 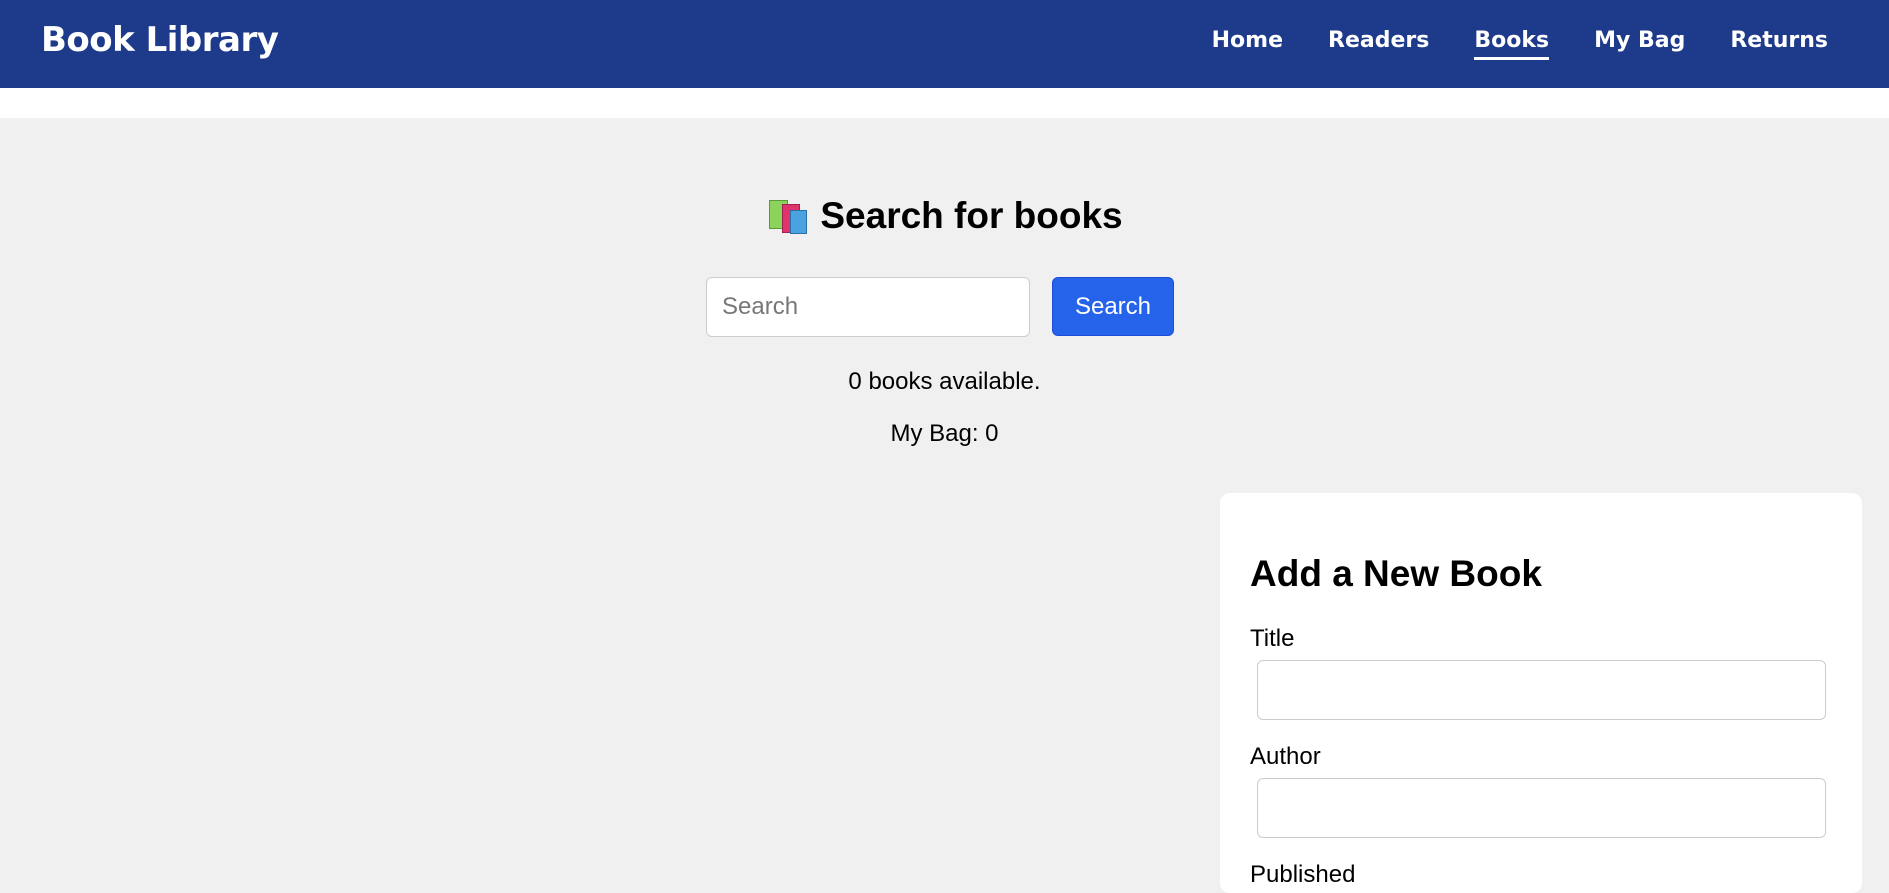 I want to click on title-label: Title, so click(x=1272, y=638).